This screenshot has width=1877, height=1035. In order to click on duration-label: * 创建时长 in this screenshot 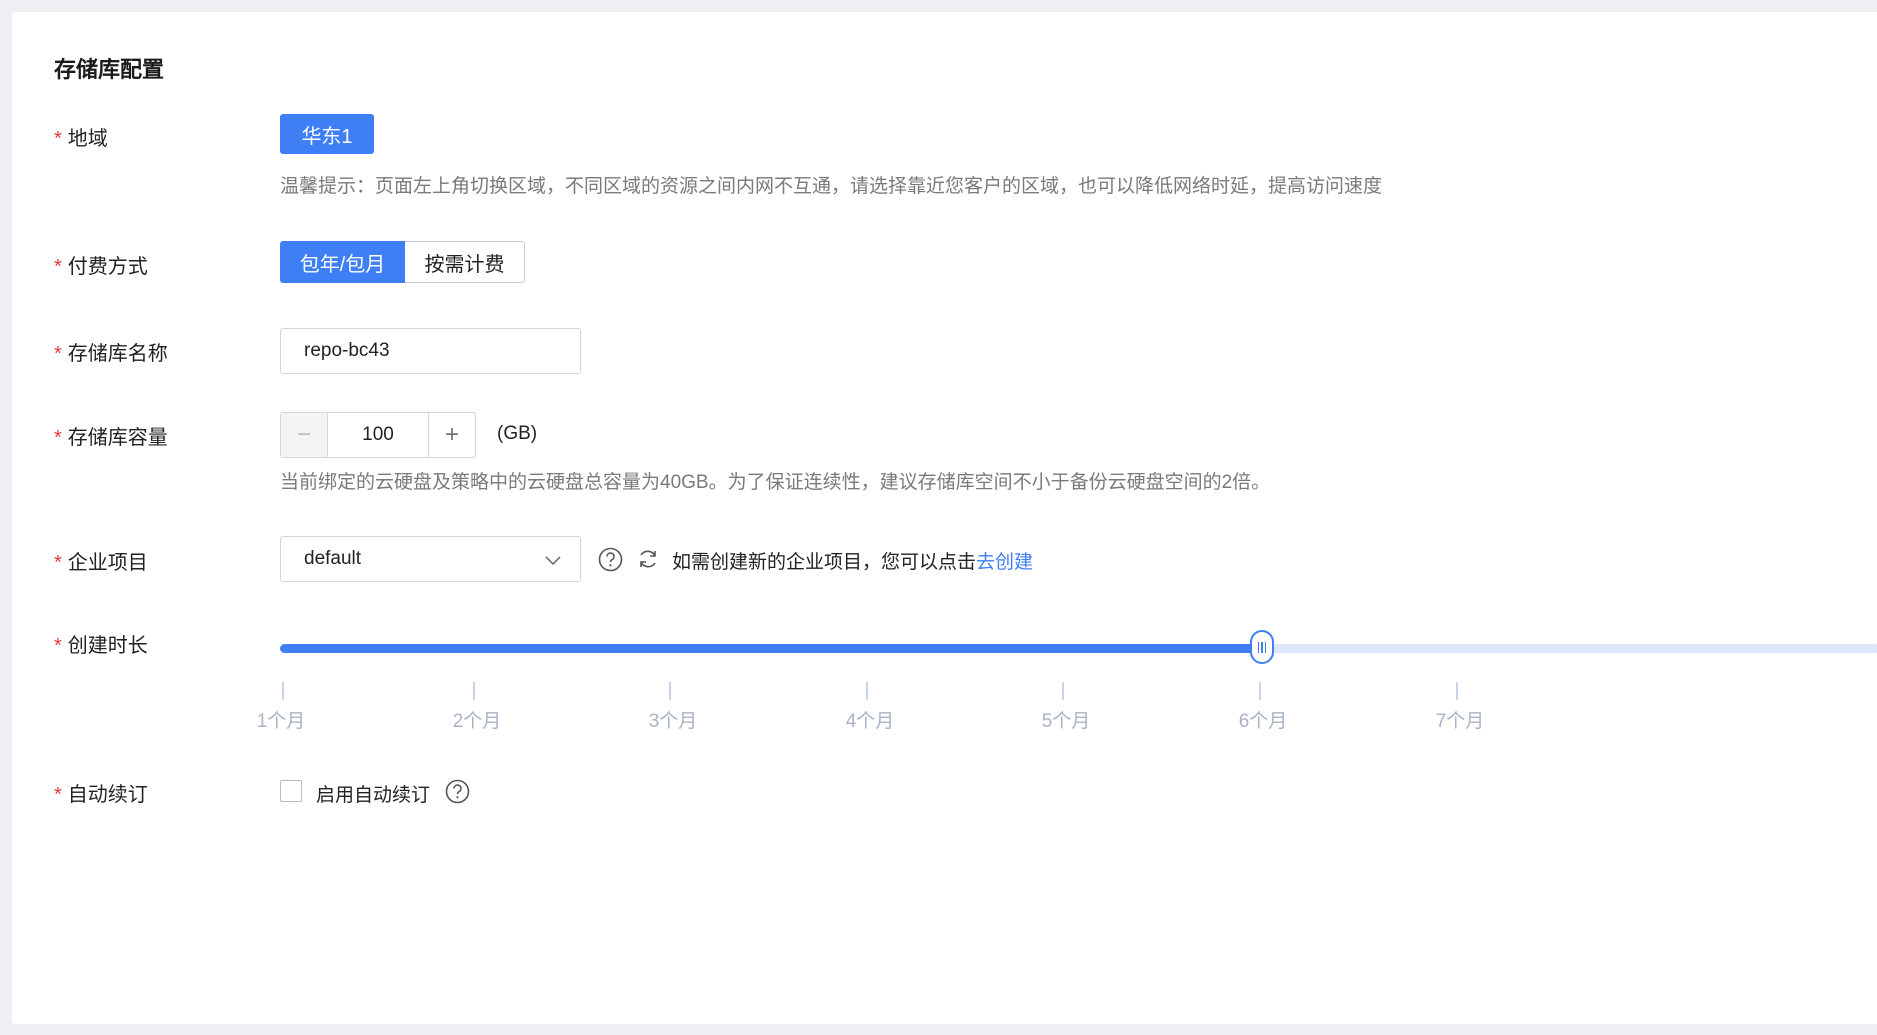, I will do `click(101, 646)`.